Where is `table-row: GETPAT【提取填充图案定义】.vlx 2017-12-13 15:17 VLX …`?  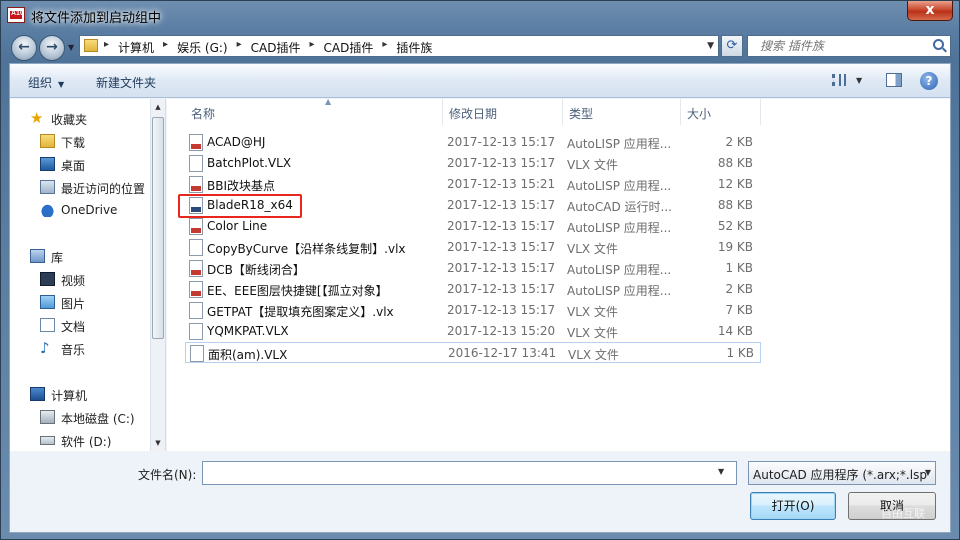 table-row: GETPAT【提取填充图案定义】.vlx 2017-12-13 15:17 VLX … is located at coordinates (473, 310).